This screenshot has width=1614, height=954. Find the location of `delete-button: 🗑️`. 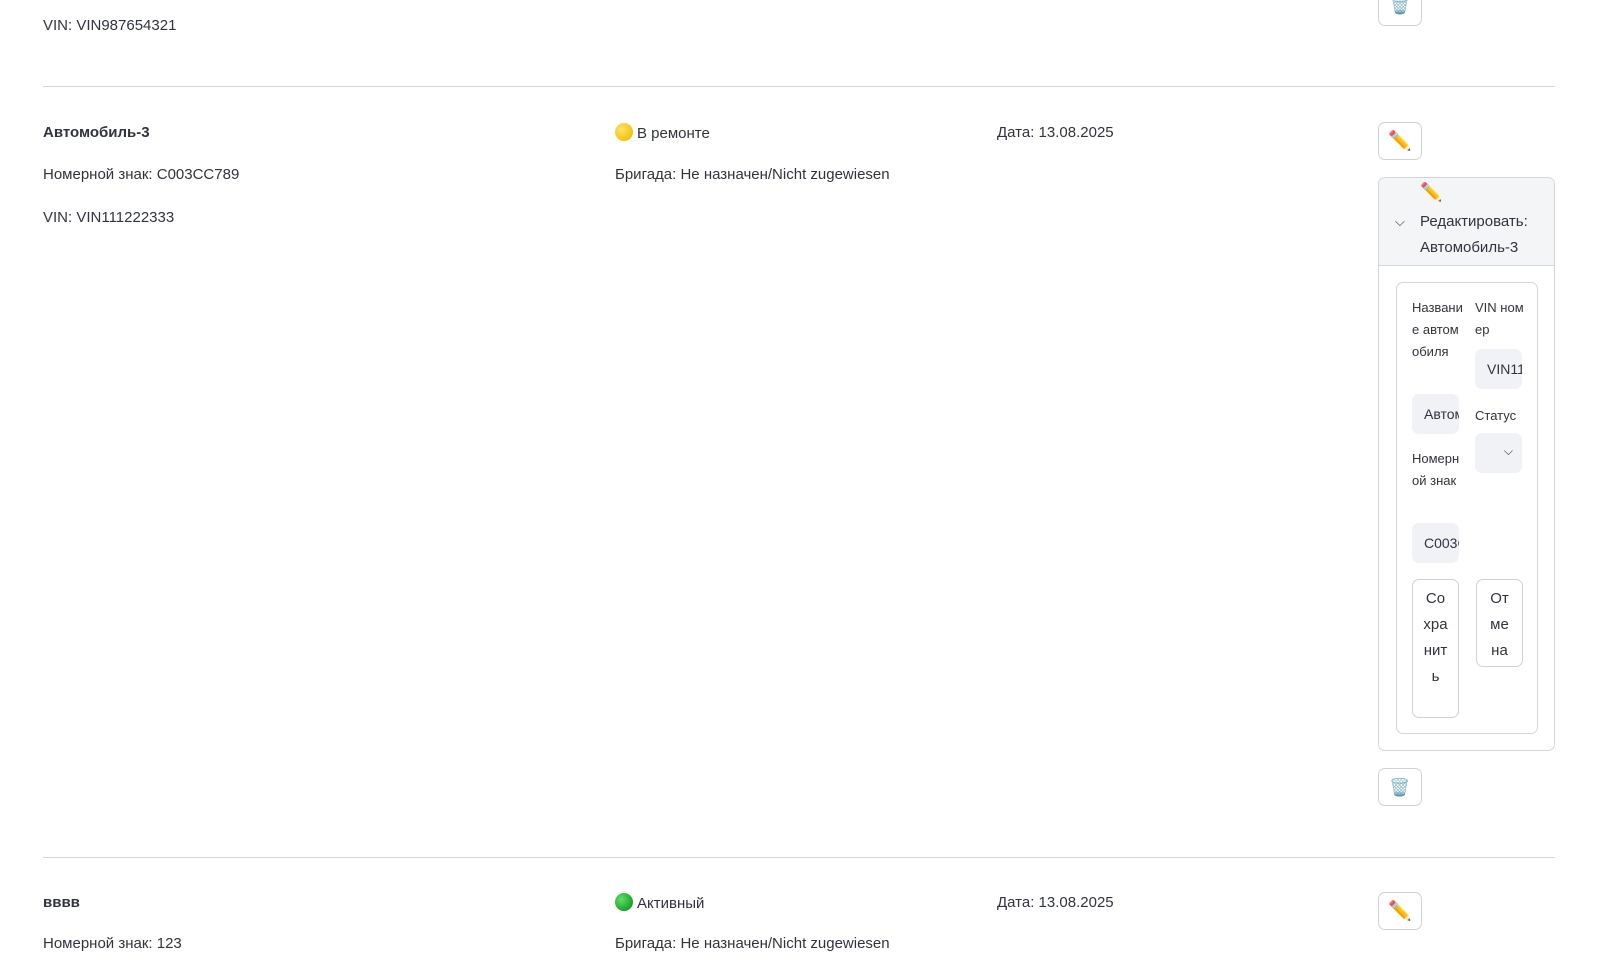

delete-button: 🗑️ is located at coordinates (1400, 787).